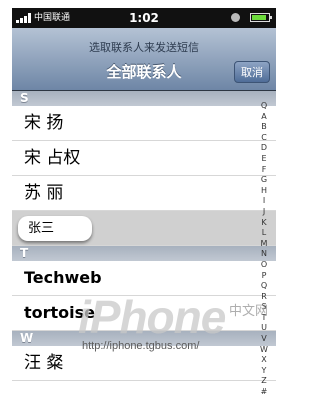 The height and width of the screenshot is (420, 320). Describe the element at coordinates (248, 311) in the screenshot. I see `watermark-cn: 中文网` at that location.